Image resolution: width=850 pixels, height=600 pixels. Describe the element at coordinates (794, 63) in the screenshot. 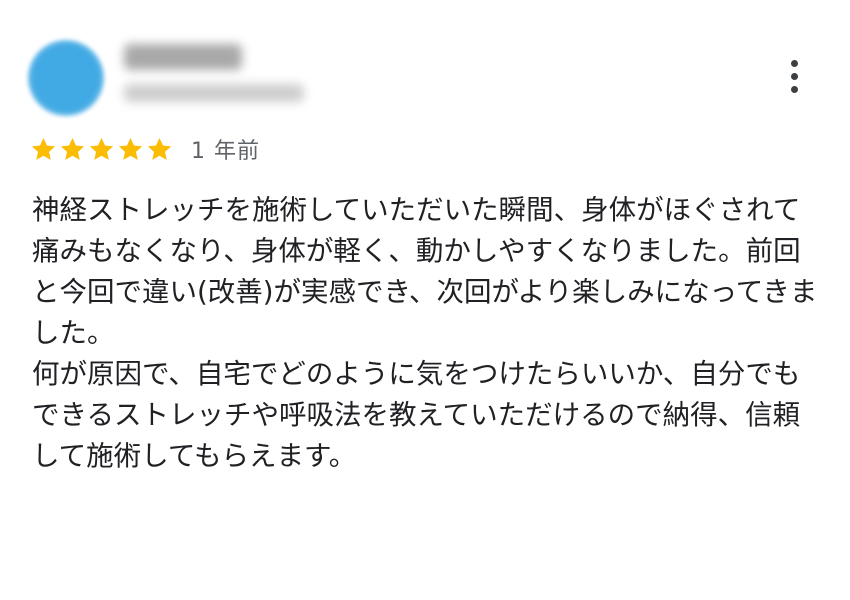

I see `more-vert-icon` at that location.